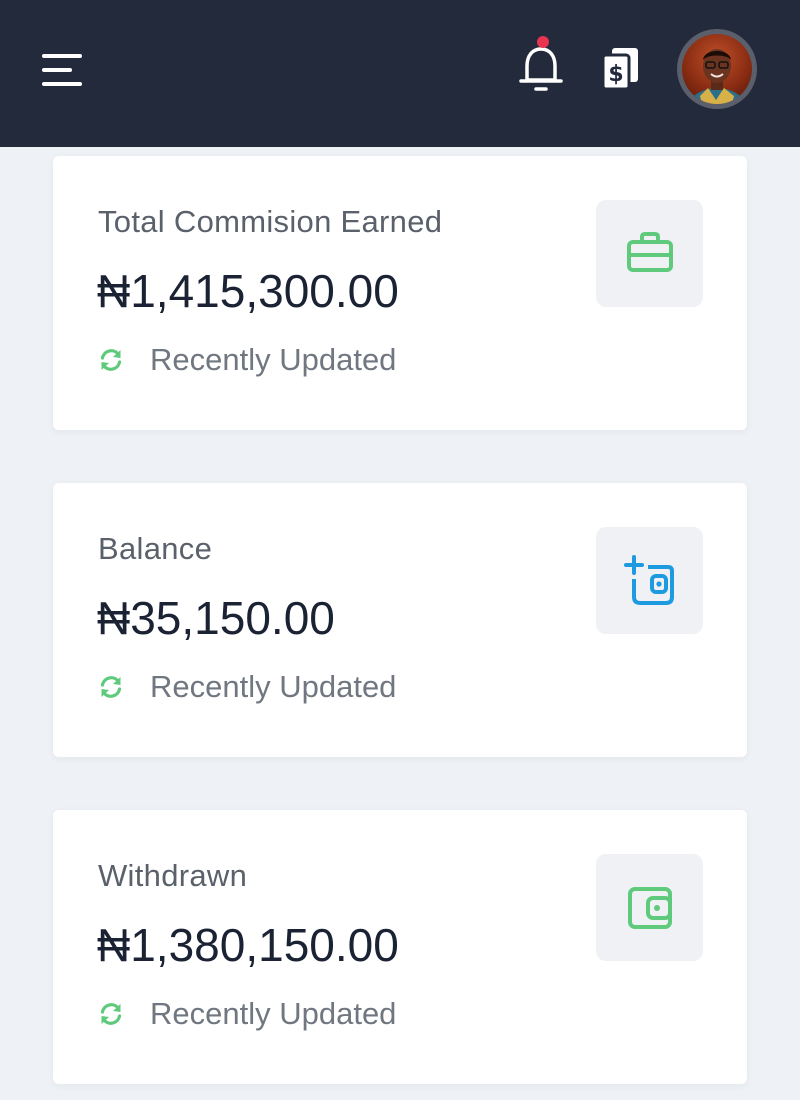  I want to click on card-title: Withdrawn, so click(173, 875).